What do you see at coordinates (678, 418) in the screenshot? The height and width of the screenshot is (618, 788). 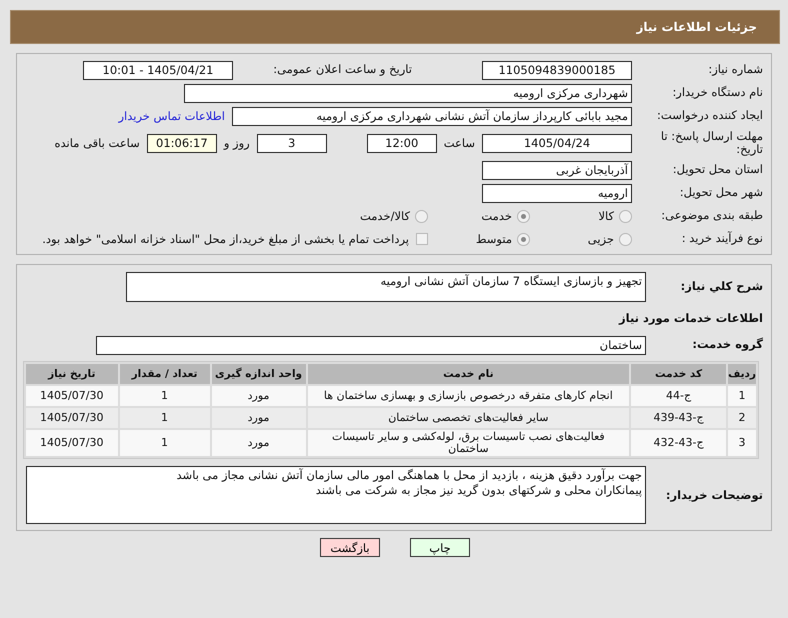 I see `table-cell: ج-43-439` at bounding box center [678, 418].